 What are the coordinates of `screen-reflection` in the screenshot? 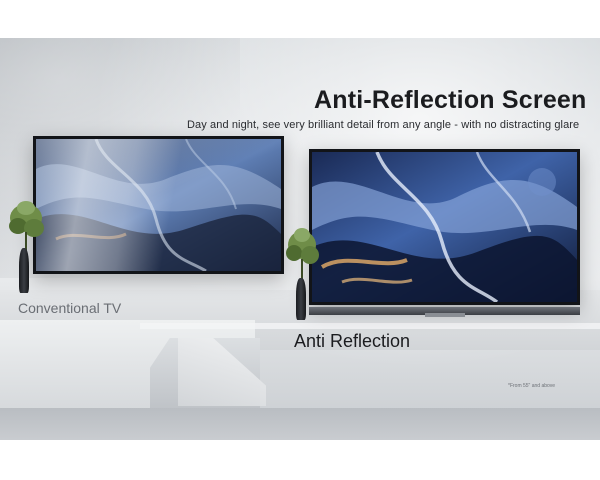 It's located at (158, 205).